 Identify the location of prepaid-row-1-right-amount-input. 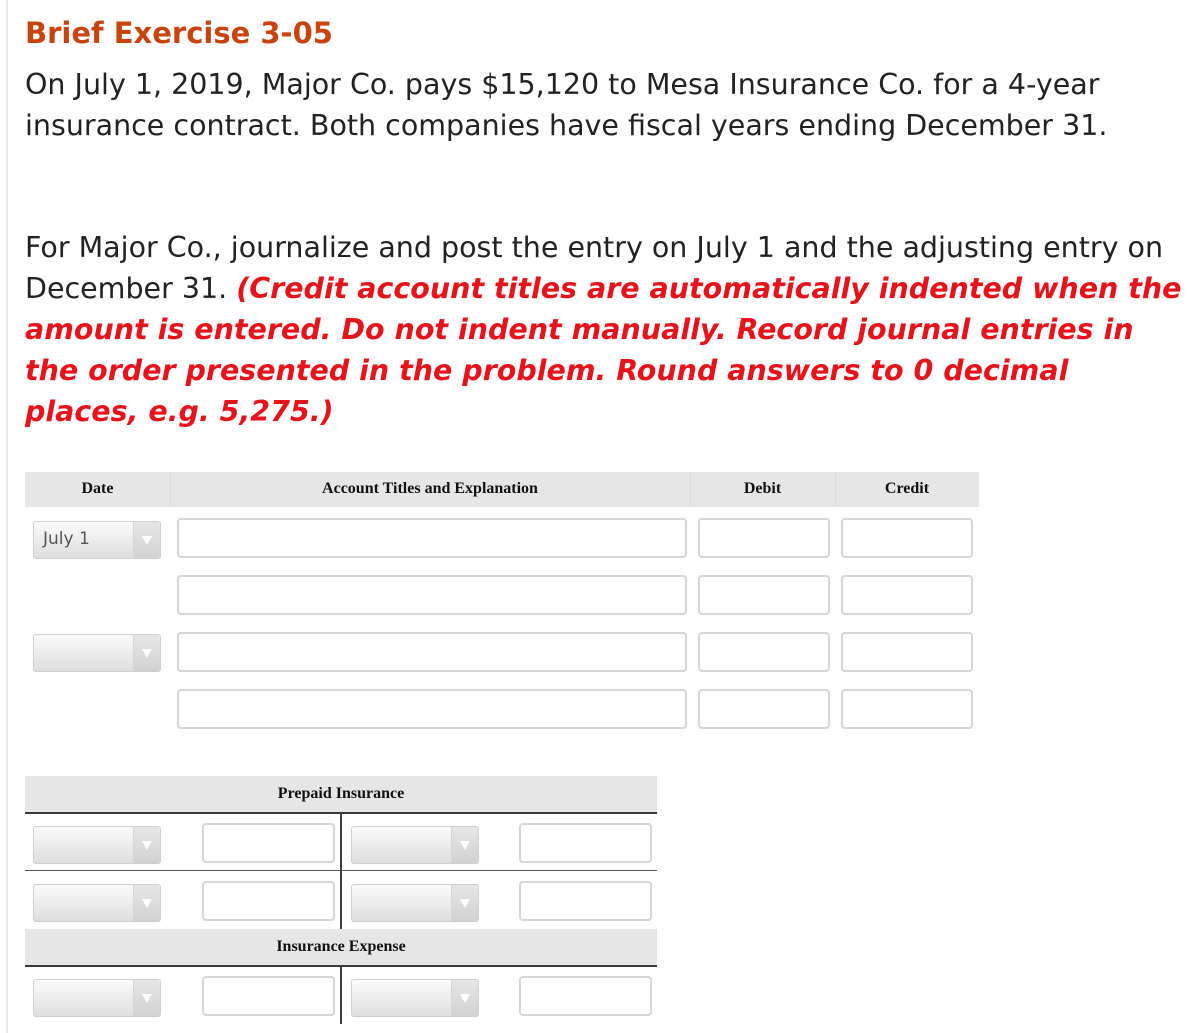
(585, 843).